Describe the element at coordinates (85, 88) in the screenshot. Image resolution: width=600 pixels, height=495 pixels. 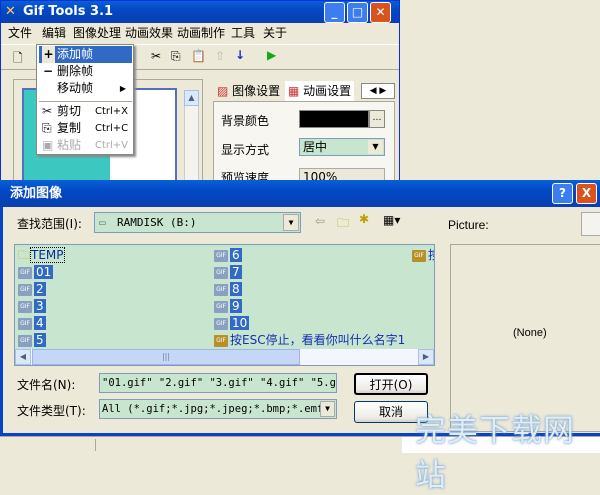
I see `menu-item-move-frame: 移动帧 ▶` at that location.